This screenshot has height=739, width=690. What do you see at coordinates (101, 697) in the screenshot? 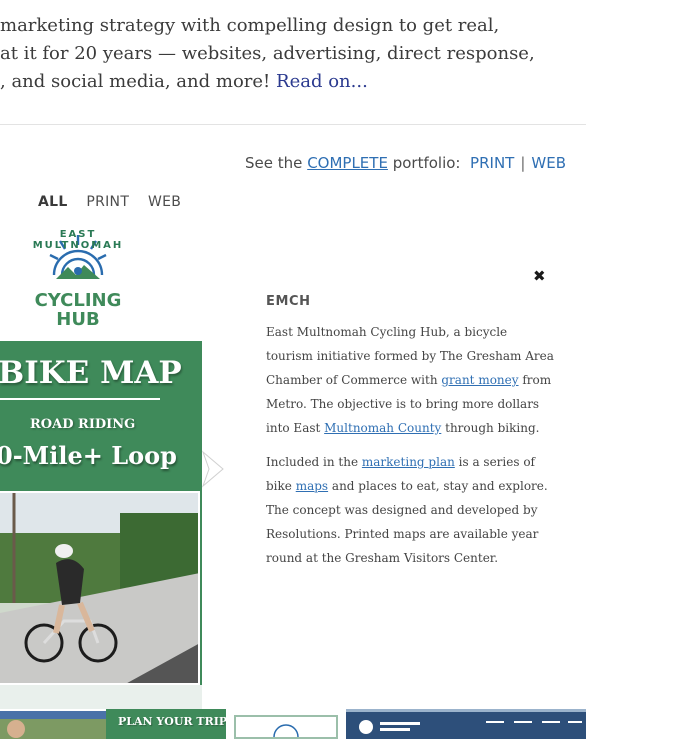
I see `map-bottom-strip` at bounding box center [101, 697].